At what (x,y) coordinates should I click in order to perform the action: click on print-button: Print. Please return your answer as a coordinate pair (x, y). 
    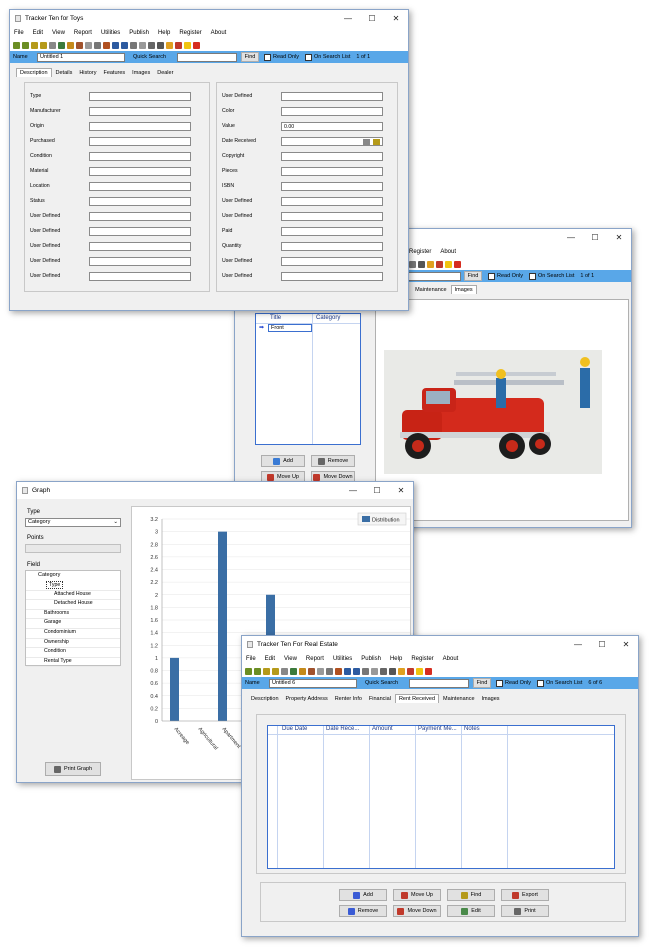
    Looking at the image, I should click on (525, 911).